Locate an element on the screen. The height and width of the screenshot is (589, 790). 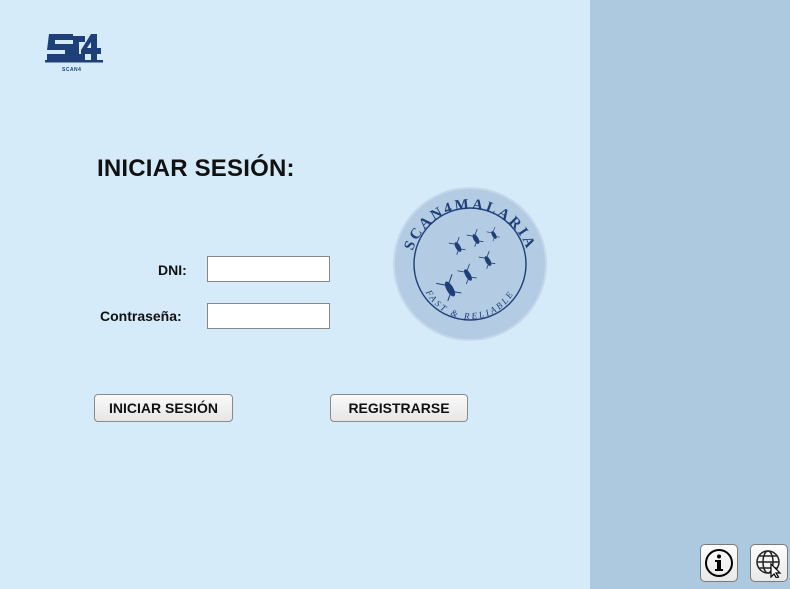
info-button is located at coordinates (719, 563).